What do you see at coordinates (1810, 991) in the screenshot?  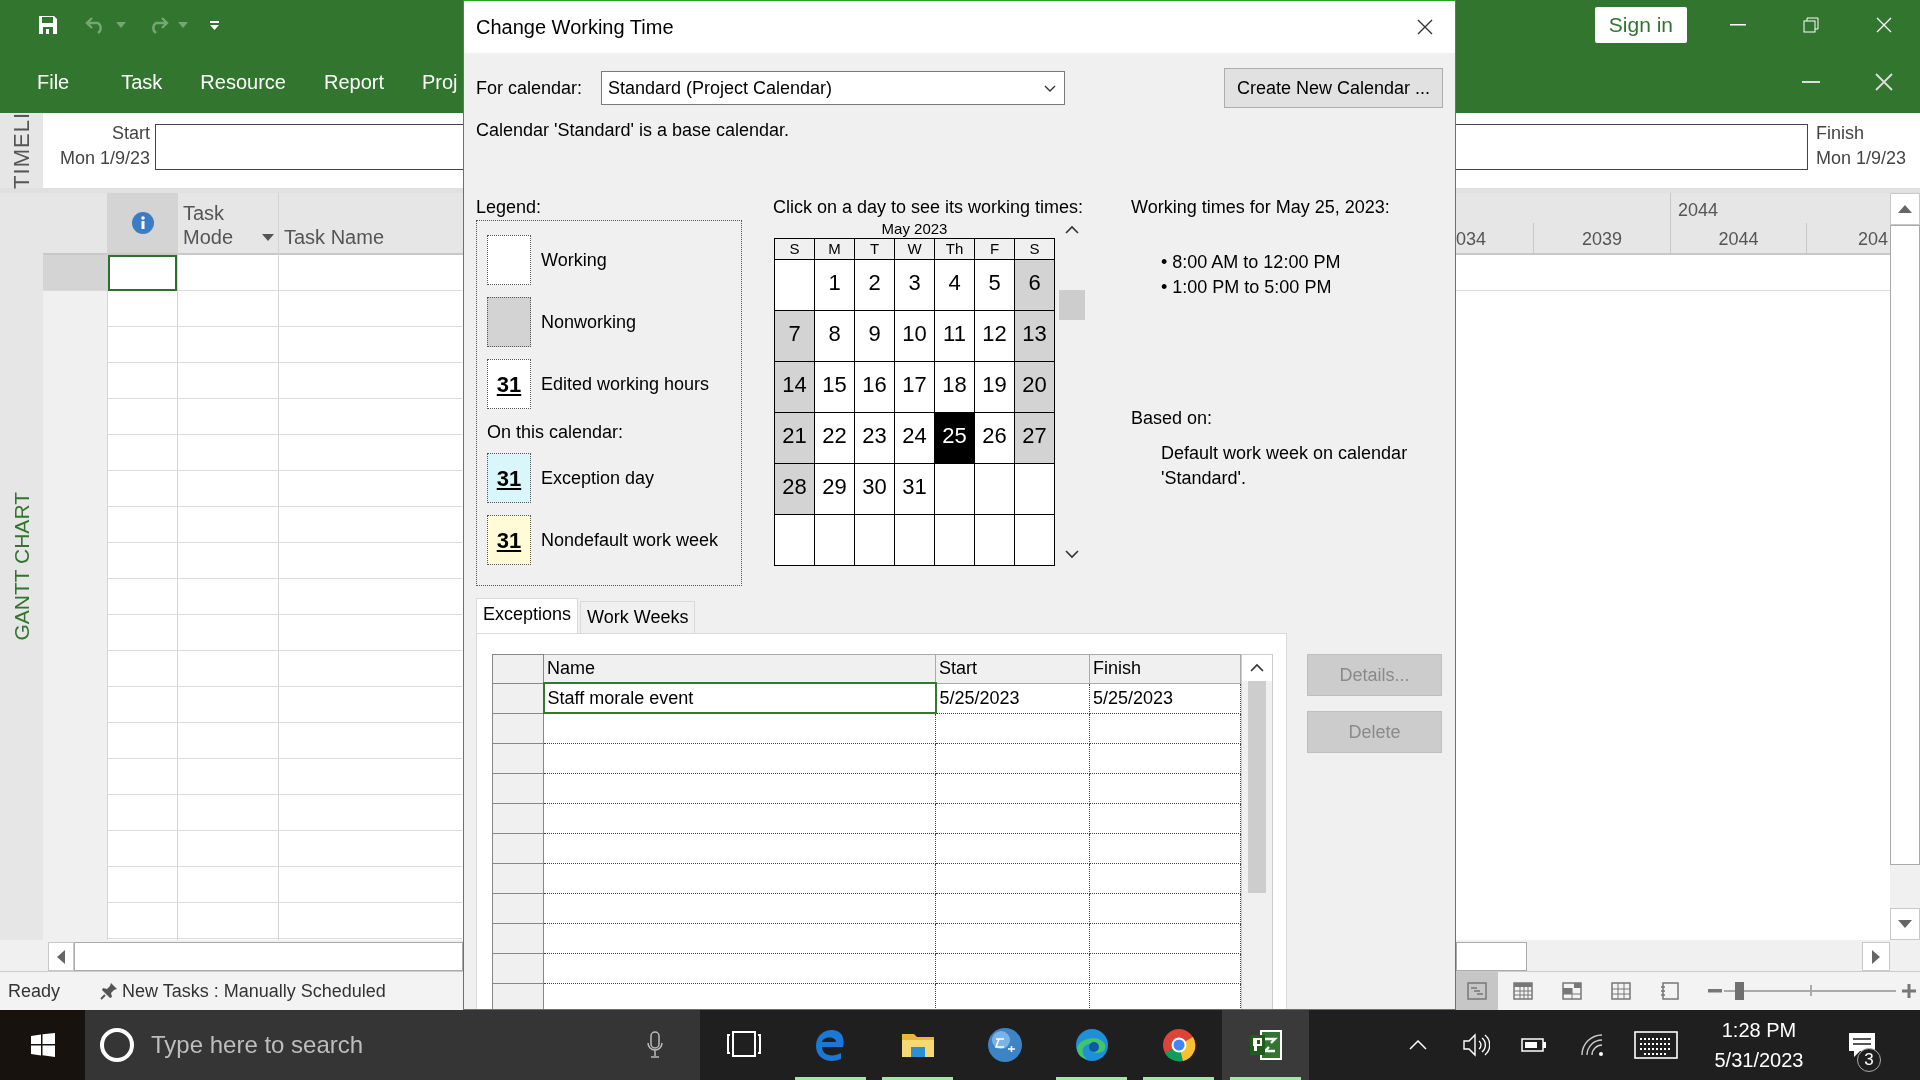 I see `zoom-slider` at bounding box center [1810, 991].